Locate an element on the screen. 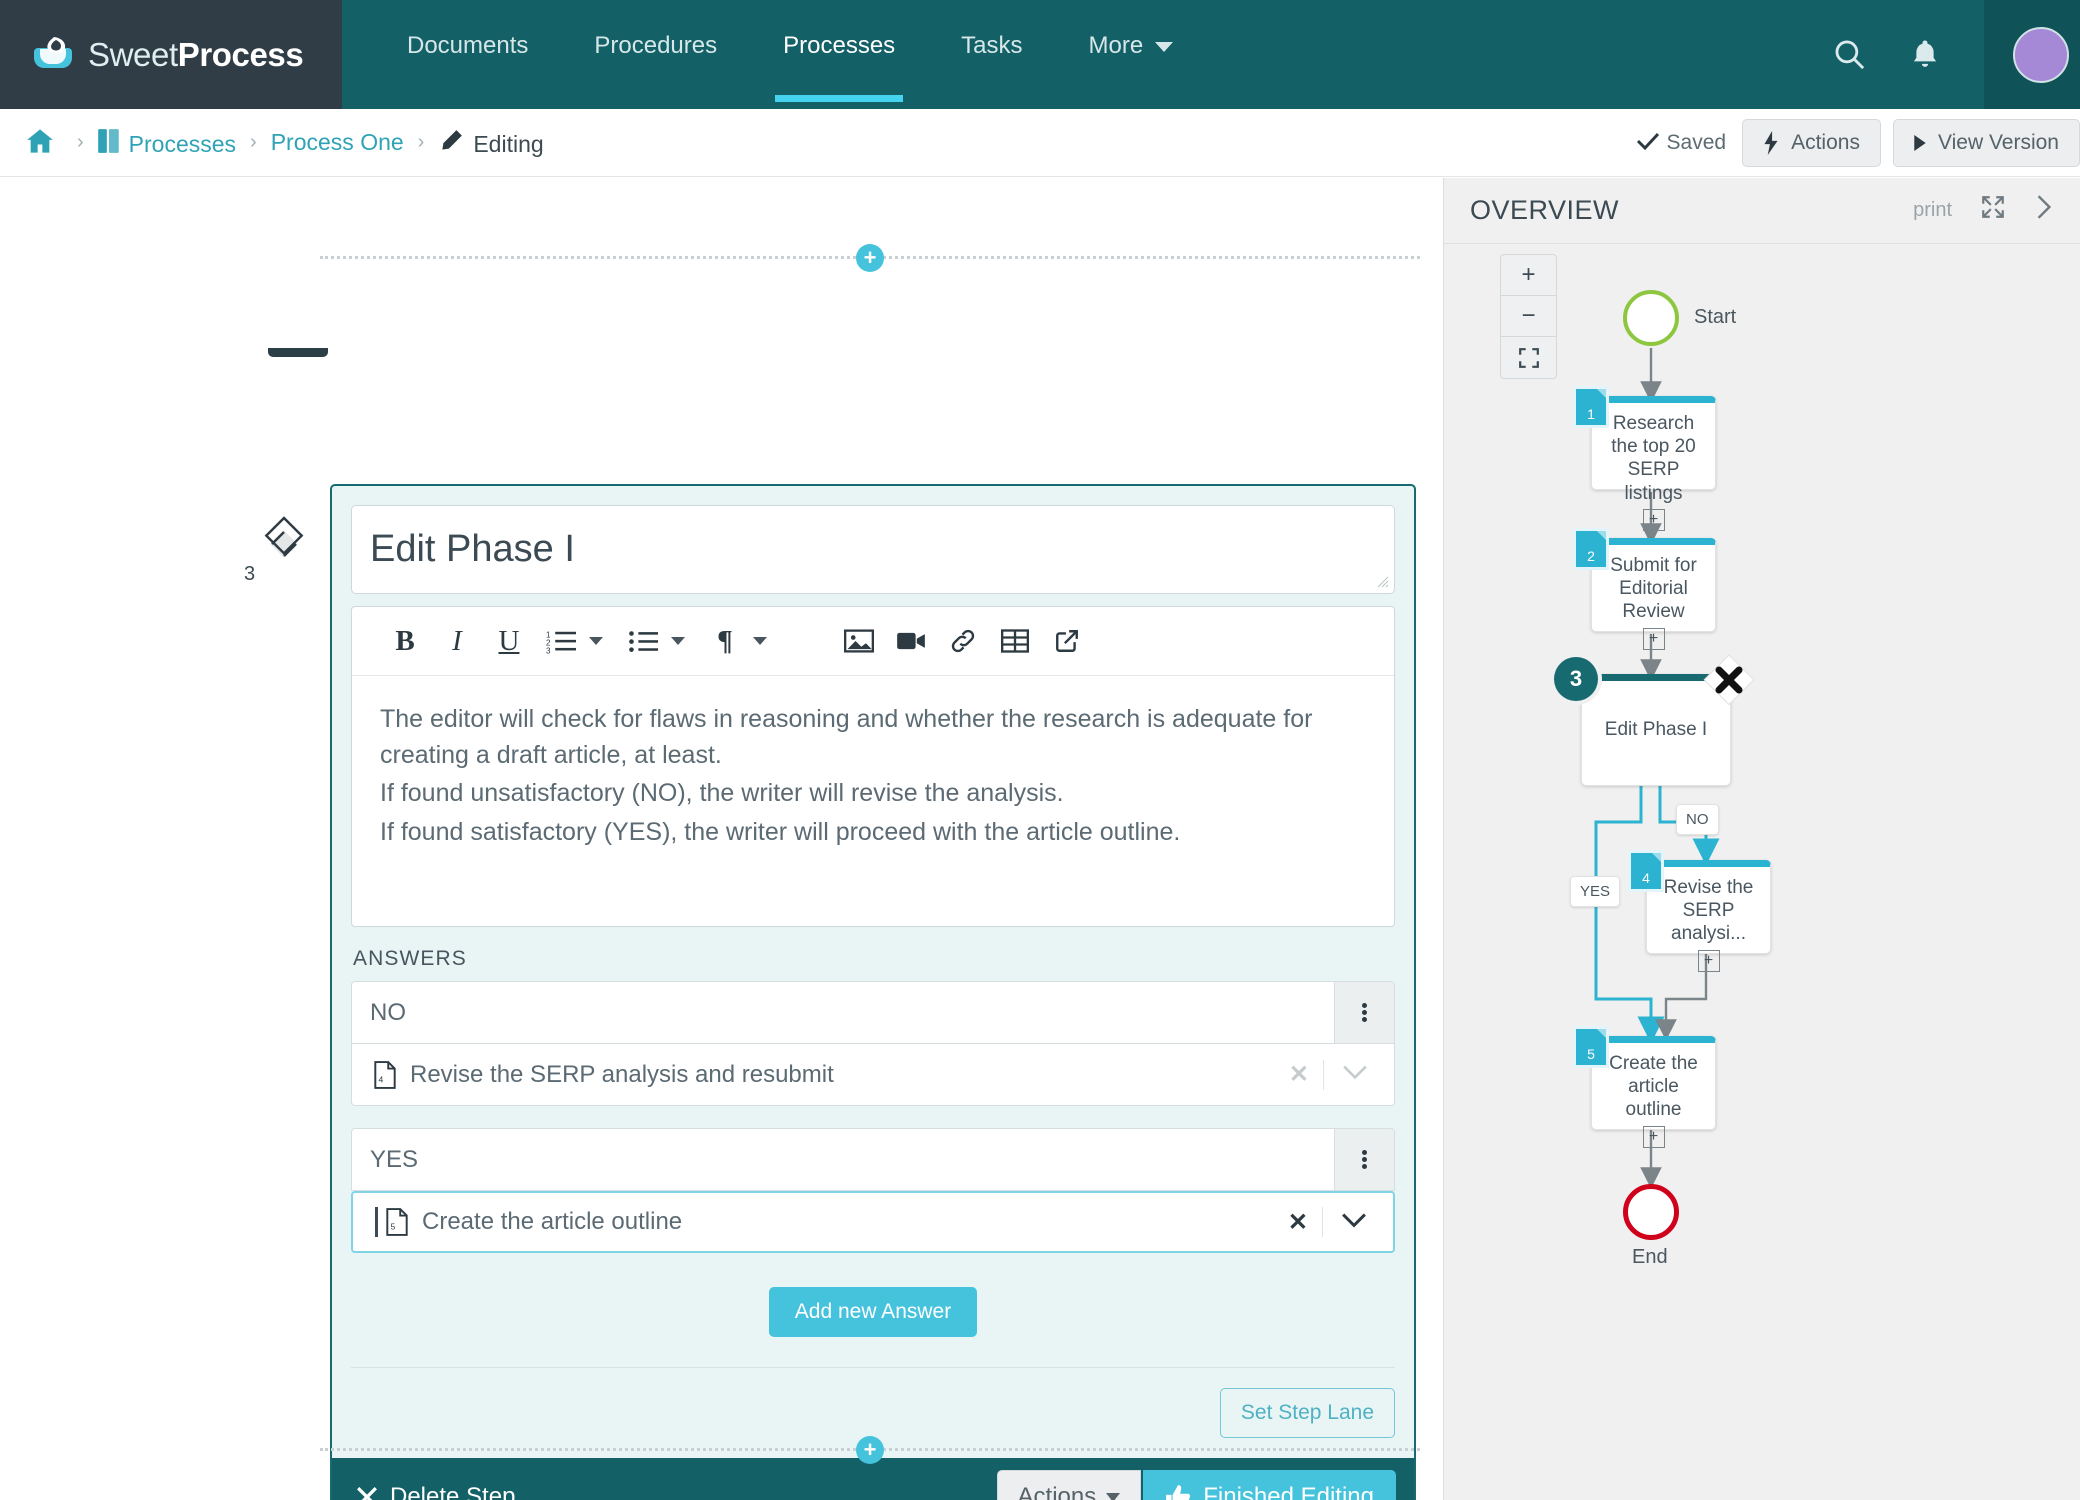 The width and height of the screenshot is (2080, 1500). header-actions: Saved Actions View Version is located at coordinates (1858, 142).